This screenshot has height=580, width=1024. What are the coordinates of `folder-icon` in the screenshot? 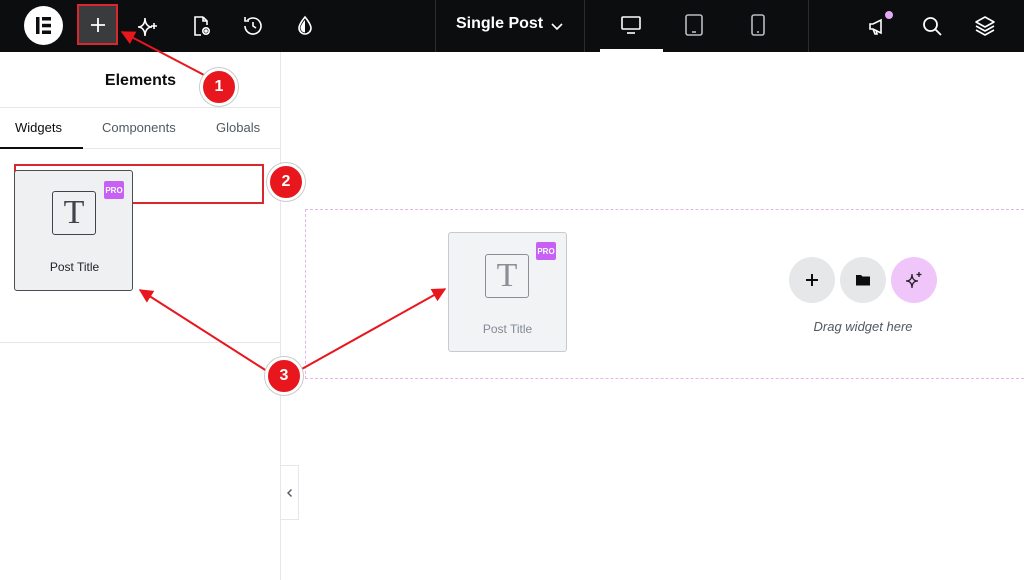 It's located at (863, 280).